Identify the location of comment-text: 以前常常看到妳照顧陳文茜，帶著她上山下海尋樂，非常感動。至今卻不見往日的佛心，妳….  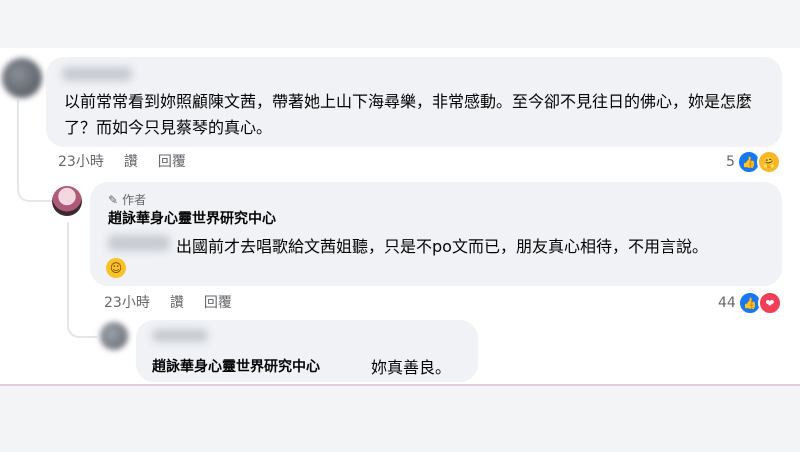
(408, 114).